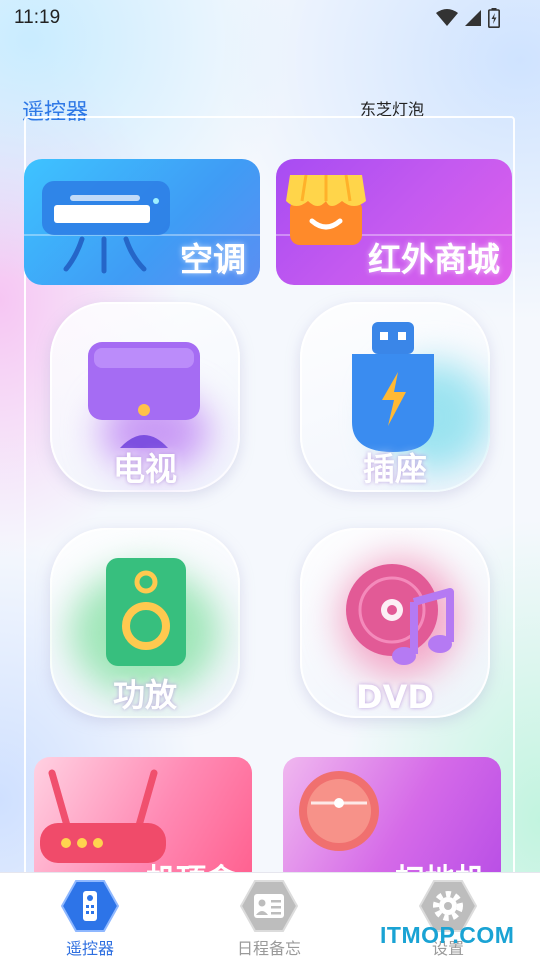 The image size is (540, 960). What do you see at coordinates (447, 935) in the screenshot?
I see `watermark: ITMOP.COM` at bounding box center [447, 935].